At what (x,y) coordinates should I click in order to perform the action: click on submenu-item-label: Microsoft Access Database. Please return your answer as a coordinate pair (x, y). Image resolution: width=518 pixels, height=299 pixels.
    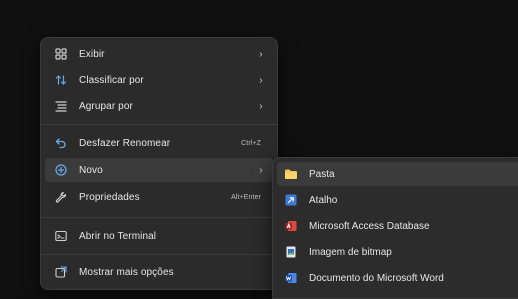
    Looking at the image, I should click on (369, 226).